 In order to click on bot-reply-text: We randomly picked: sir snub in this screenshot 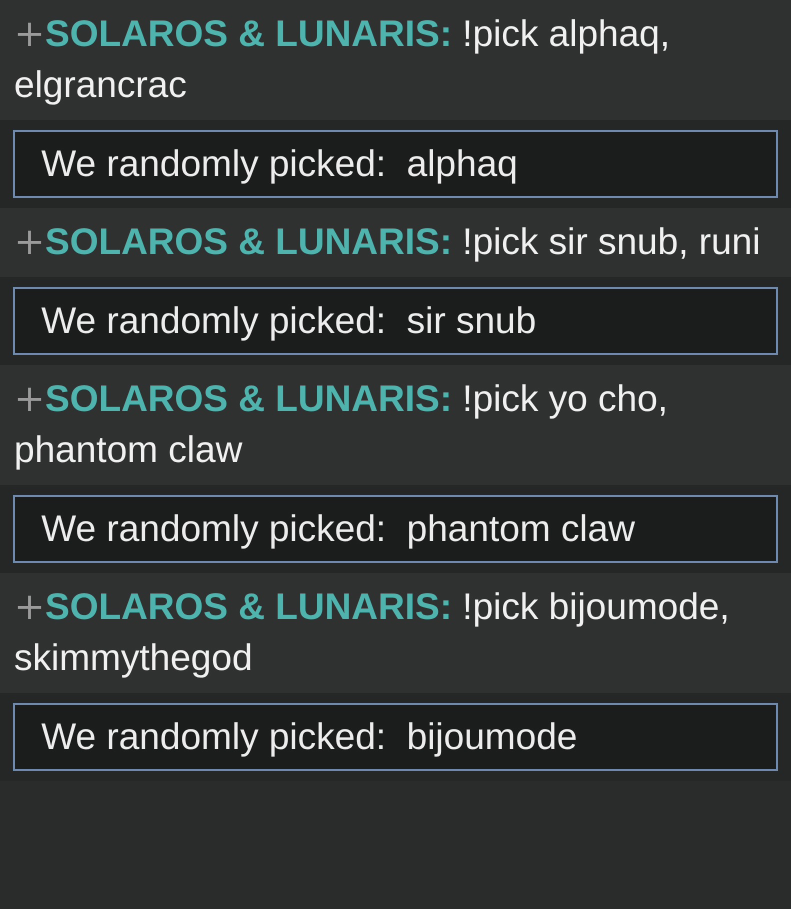, I will do `click(289, 321)`.